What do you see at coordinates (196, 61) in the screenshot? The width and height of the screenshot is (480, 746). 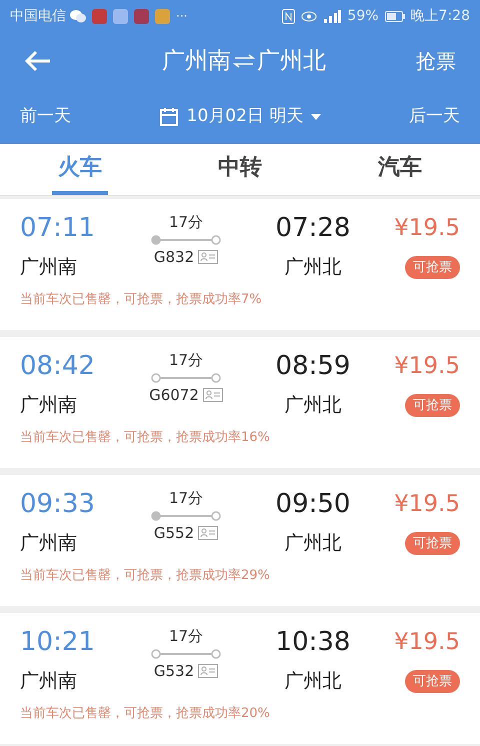 I see `origin-title: 广州南` at bounding box center [196, 61].